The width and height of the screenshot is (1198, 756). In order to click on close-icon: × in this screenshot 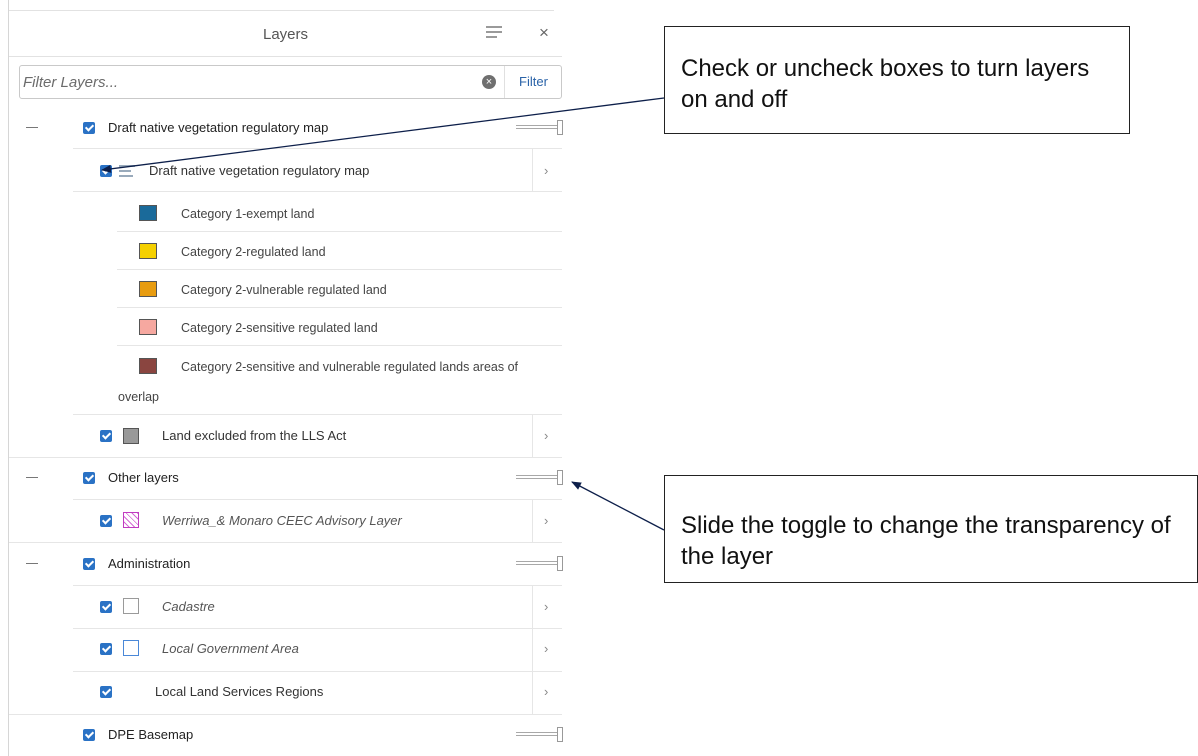, I will do `click(544, 33)`.